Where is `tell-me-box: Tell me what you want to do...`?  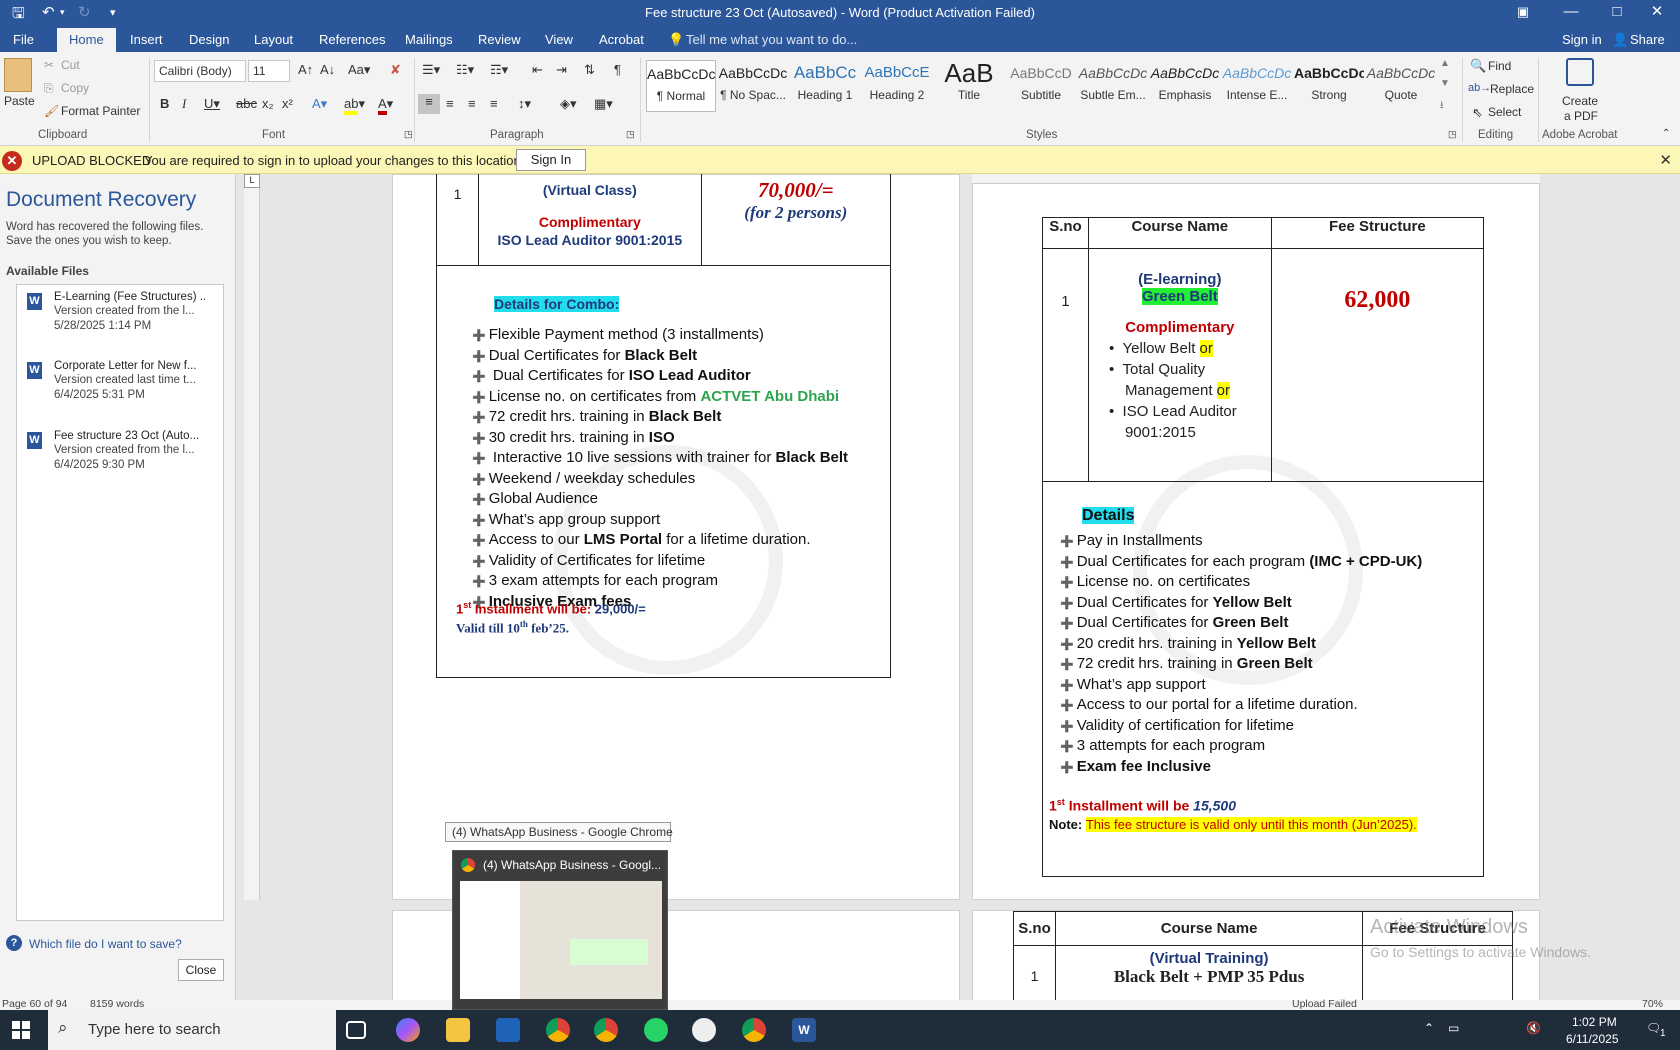
tell-me-box: Tell me what you want to do... is located at coordinates (771, 39).